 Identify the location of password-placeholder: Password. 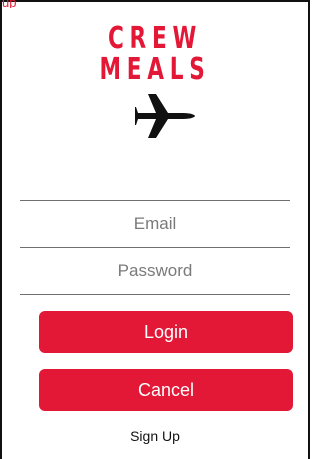
(155, 270).